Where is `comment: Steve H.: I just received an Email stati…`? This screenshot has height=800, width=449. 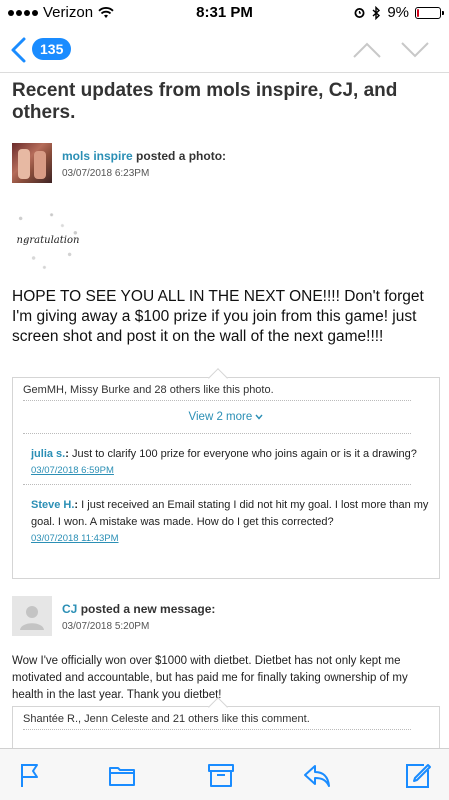 comment: Steve H.: I just received an Email stati… is located at coordinates (230, 521).